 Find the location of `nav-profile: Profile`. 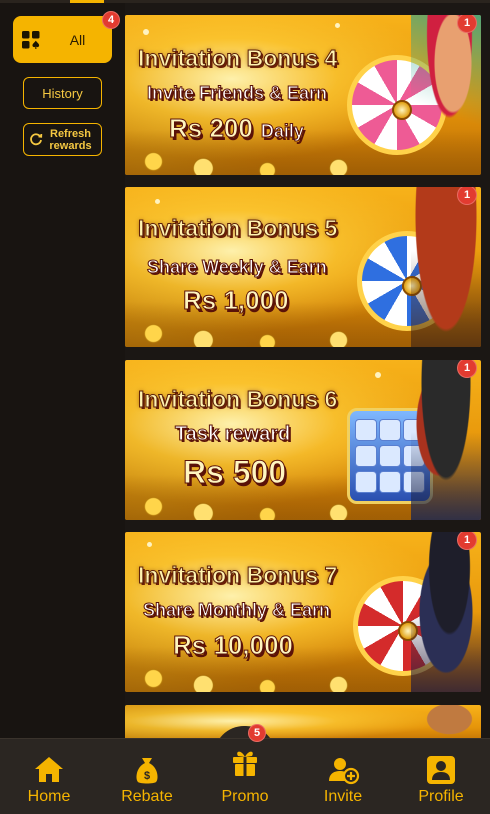

nav-profile: Profile is located at coordinates (441, 776).